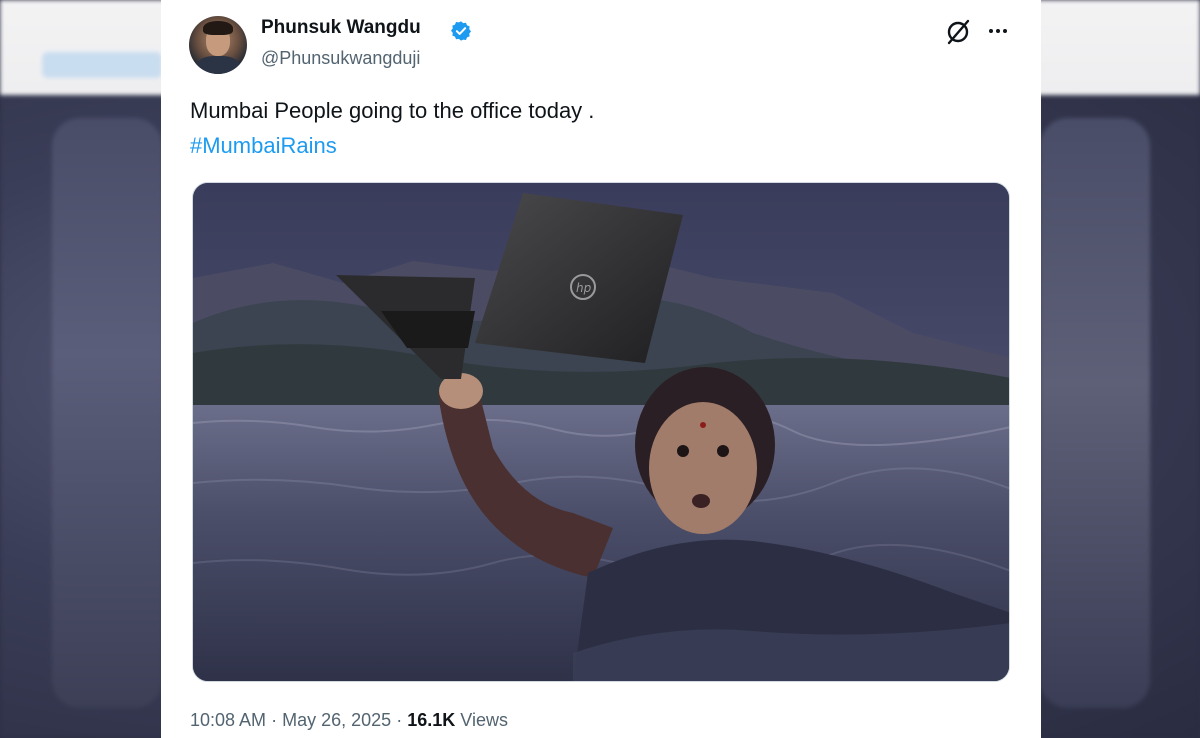 Image resolution: width=1200 pixels, height=738 pixels. I want to click on author-handle: @Phunsukwangduji, so click(340, 58).